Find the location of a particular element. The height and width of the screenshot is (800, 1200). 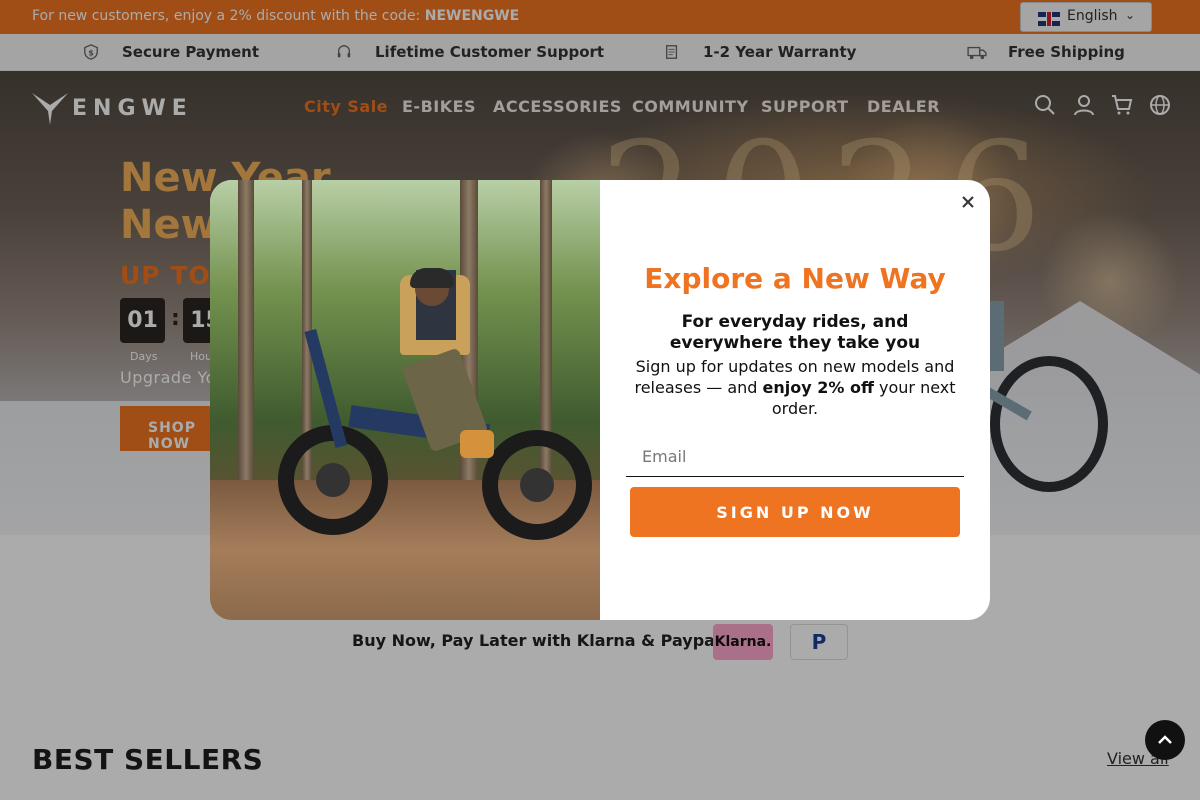

bike-rear-wheel is located at coordinates (537, 485).